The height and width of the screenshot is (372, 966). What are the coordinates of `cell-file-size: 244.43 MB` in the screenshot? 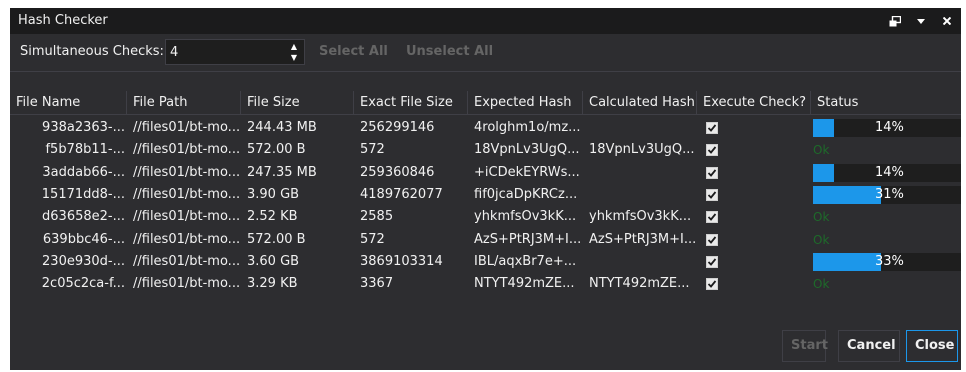 It's located at (282, 127).